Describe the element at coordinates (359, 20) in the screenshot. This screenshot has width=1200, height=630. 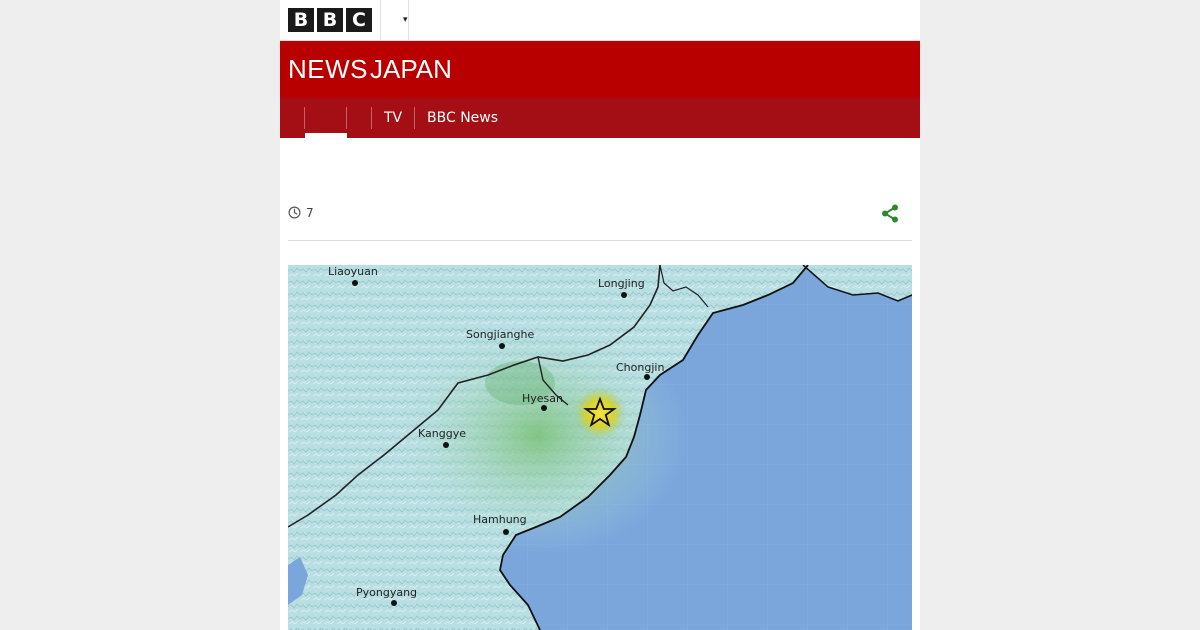
I see `bbc-logo-letter: C` at that location.